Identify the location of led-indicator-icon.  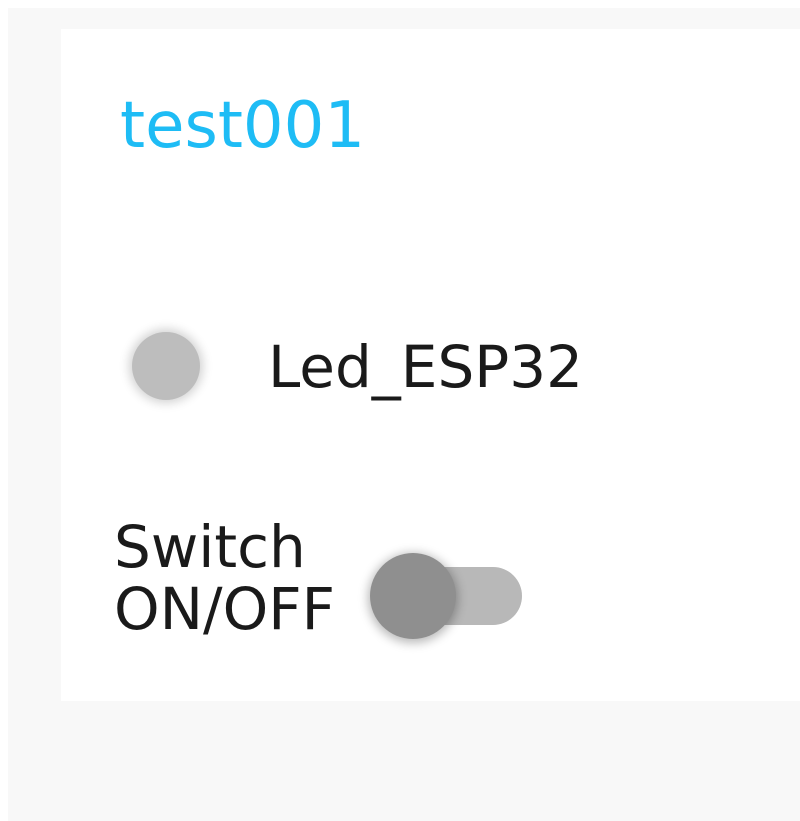
(166, 366).